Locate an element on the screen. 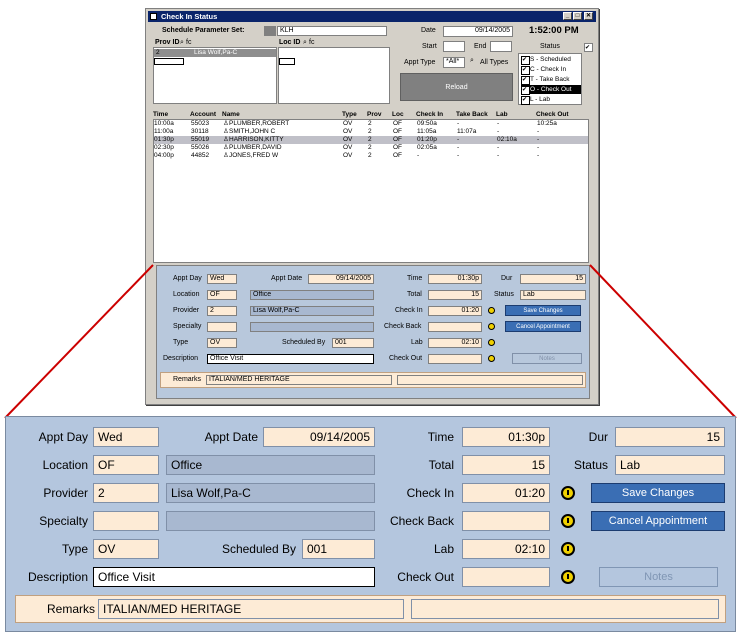  status-label: Status is located at coordinates (590, 465).